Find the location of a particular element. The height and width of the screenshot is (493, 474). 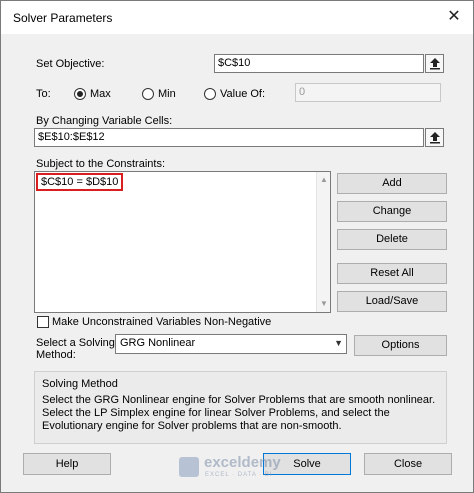

delete-button-label: Delete is located at coordinates (392, 239).